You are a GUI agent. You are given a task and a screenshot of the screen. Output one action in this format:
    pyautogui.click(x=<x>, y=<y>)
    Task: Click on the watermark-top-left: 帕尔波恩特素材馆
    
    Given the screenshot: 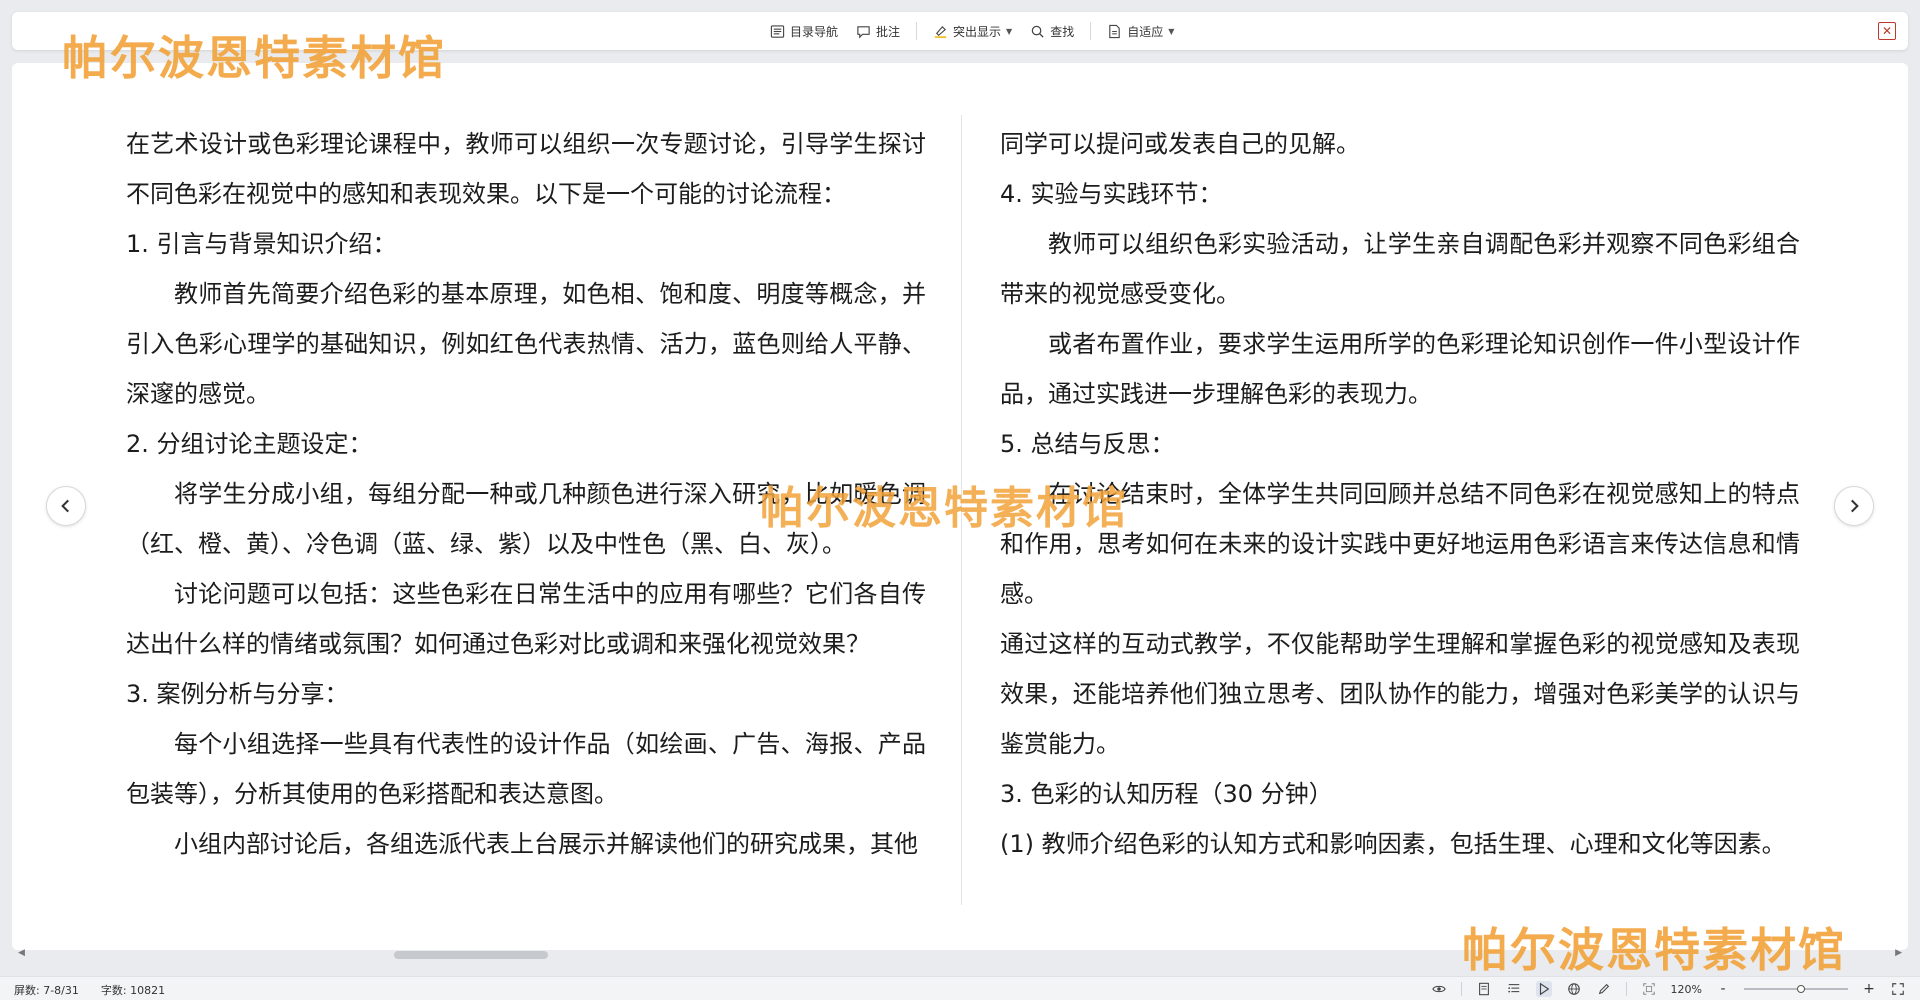 What is the action you would take?
    pyautogui.click(x=254, y=58)
    